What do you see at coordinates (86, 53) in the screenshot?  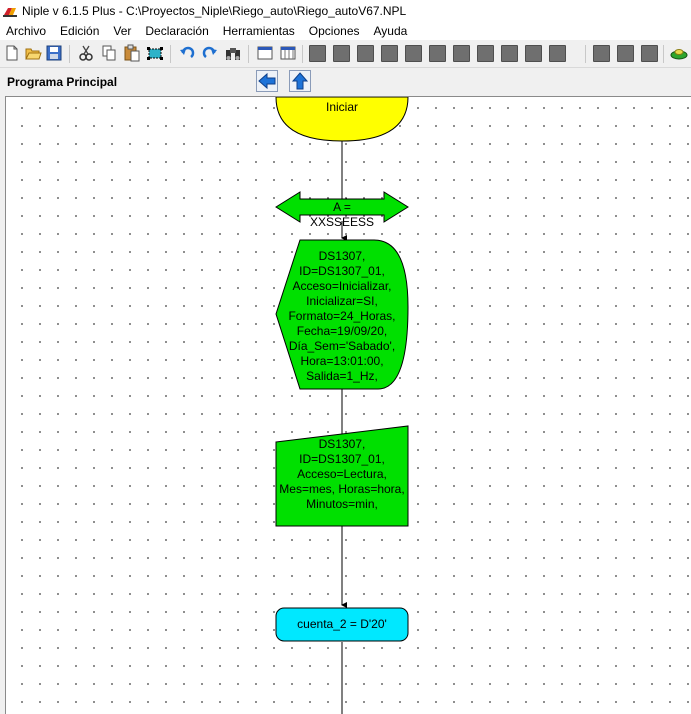 I see `cut-icon` at bounding box center [86, 53].